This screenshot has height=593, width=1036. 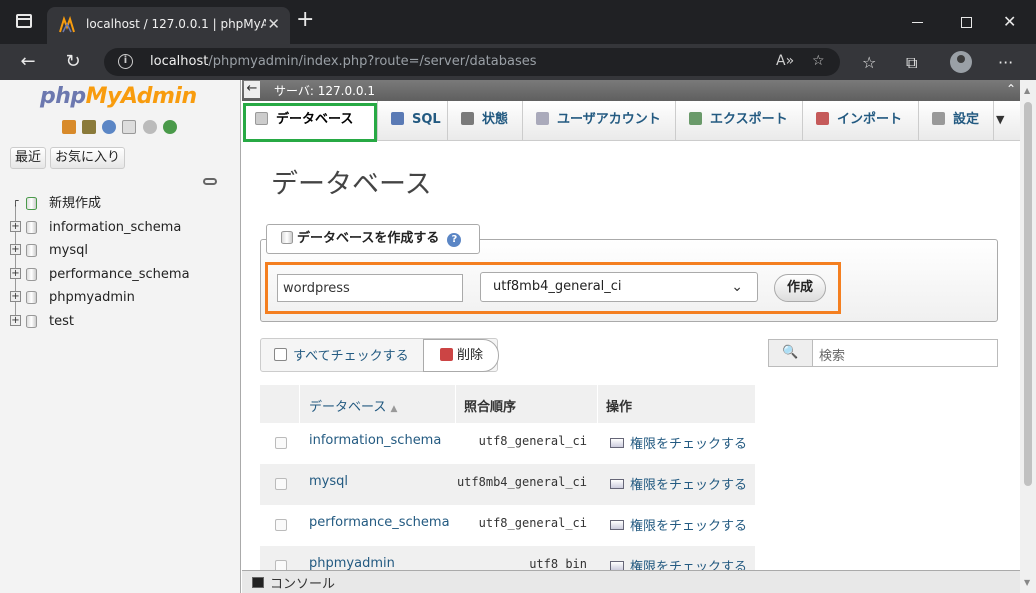 I want to click on tree-label: phpmyadmin, so click(x=92, y=297).